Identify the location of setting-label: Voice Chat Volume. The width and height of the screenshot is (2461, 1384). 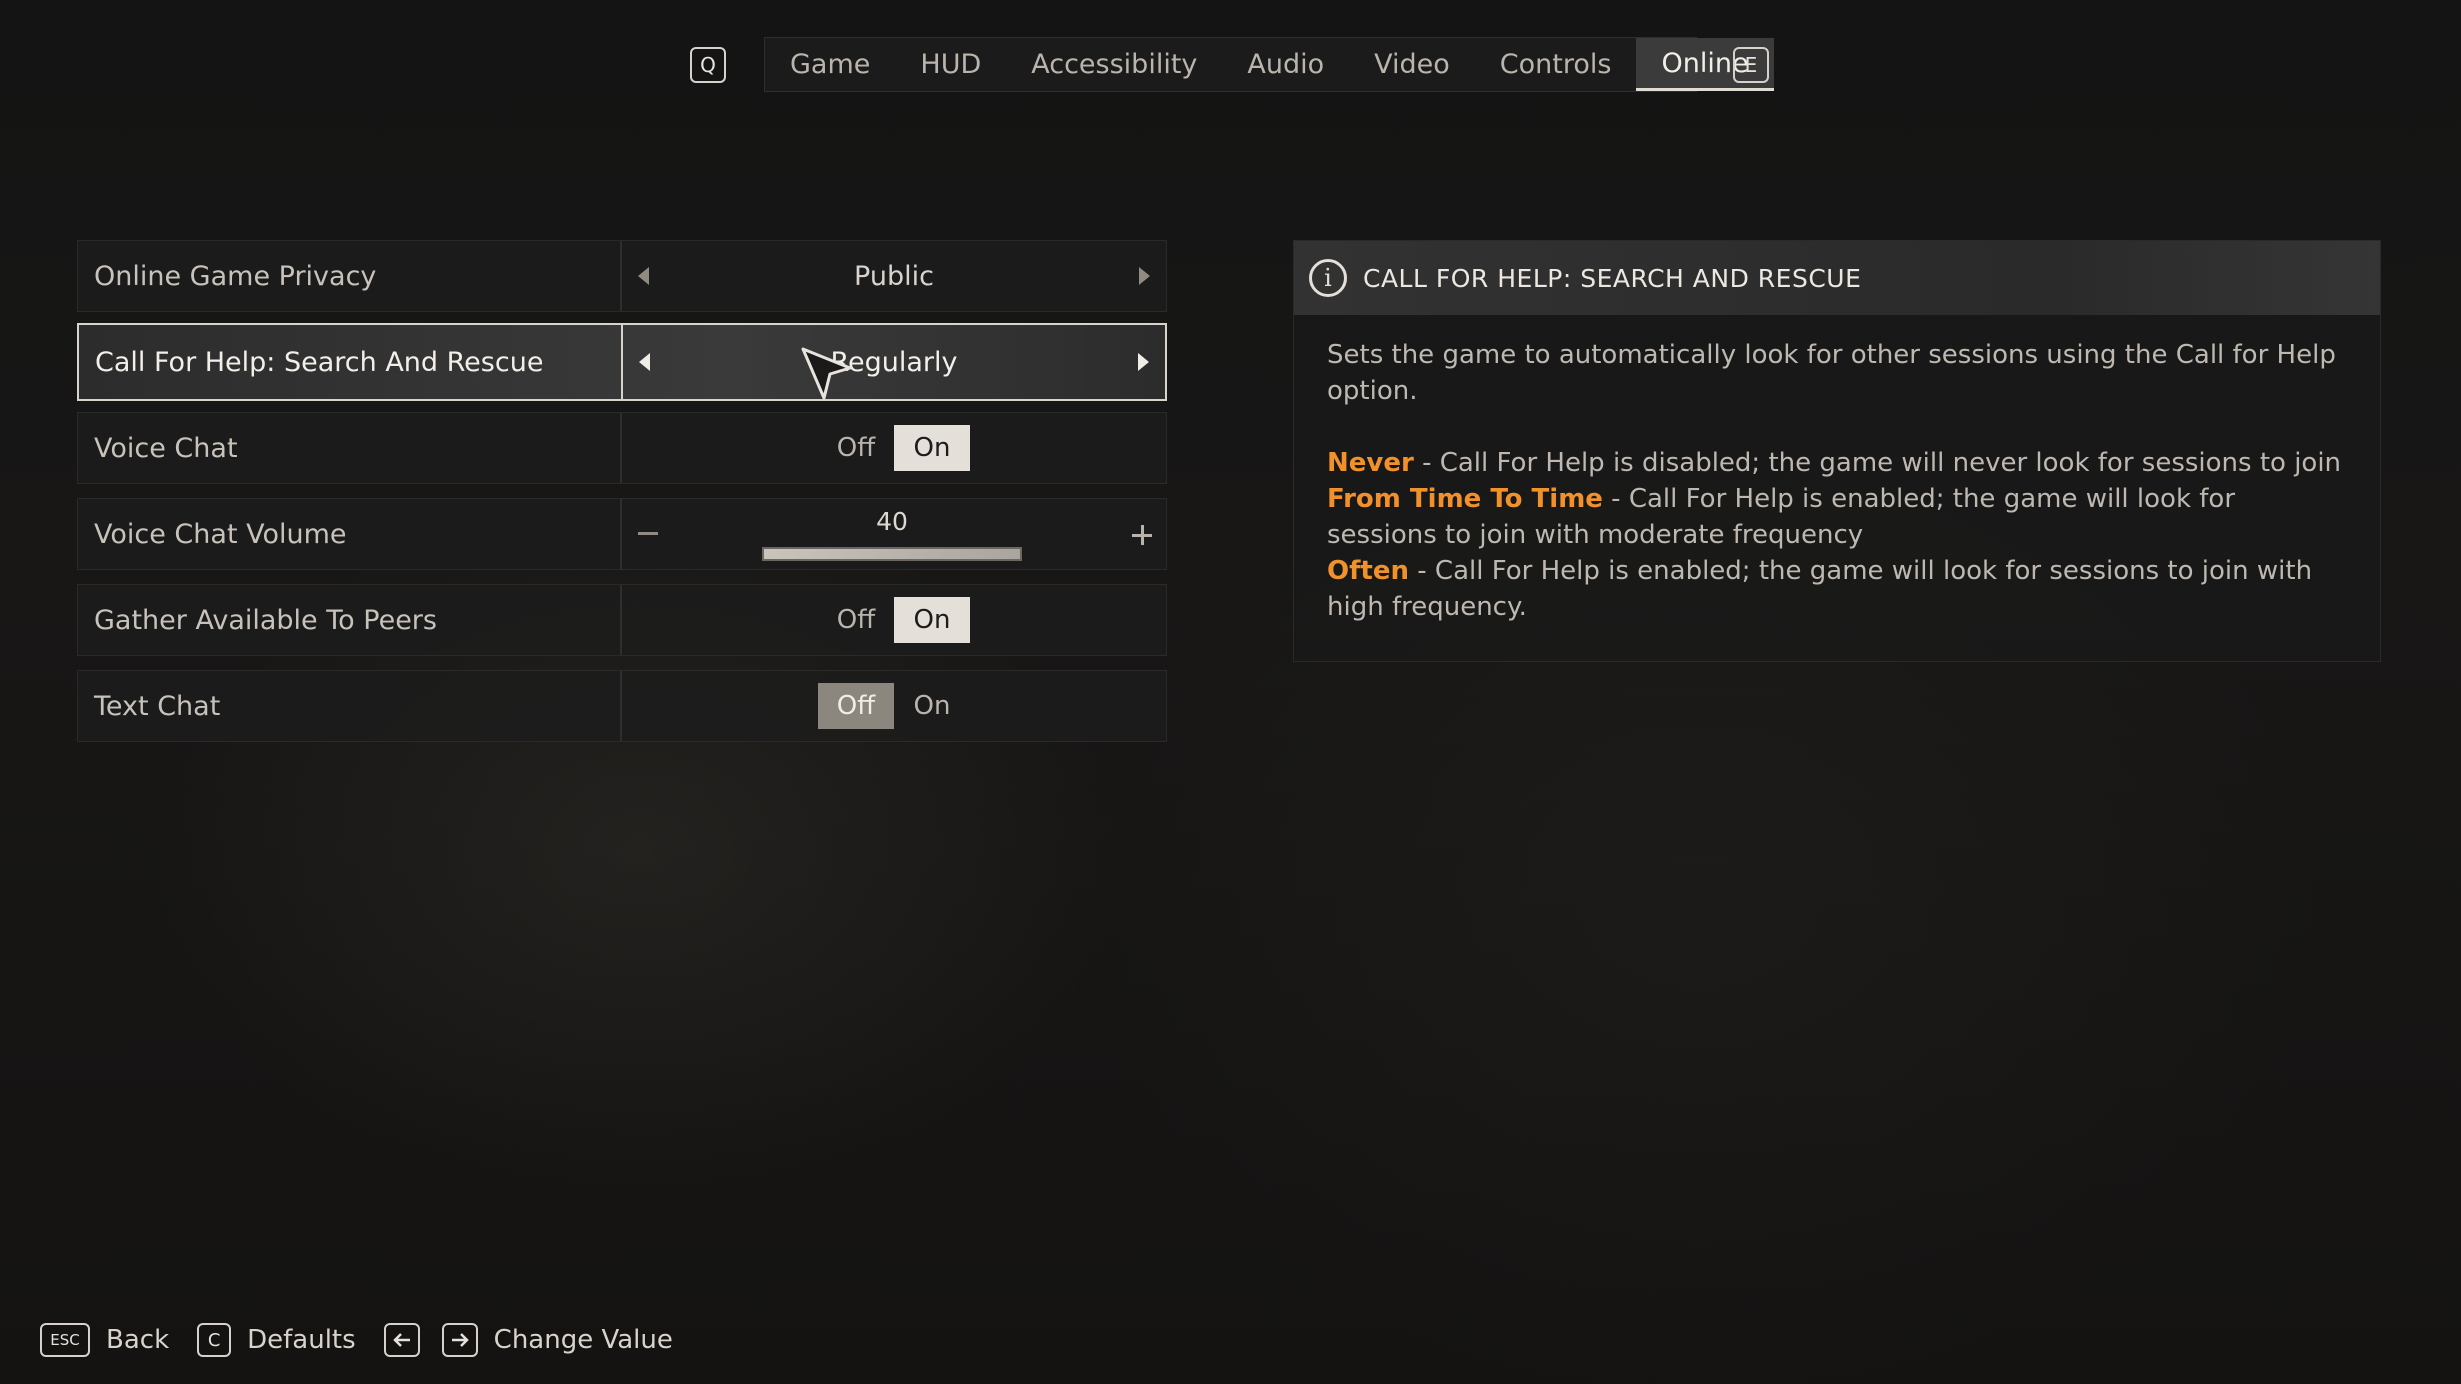
(350, 534).